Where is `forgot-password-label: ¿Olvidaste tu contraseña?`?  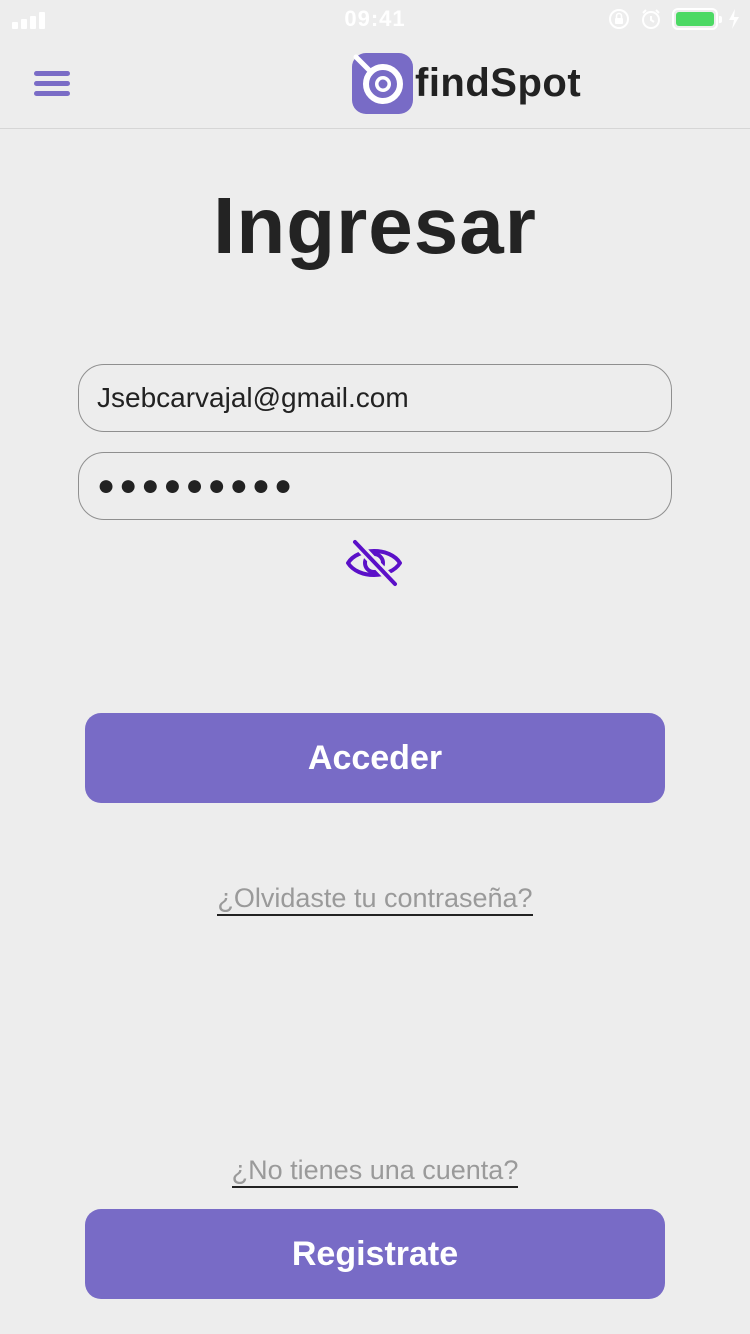
forgot-password-label: ¿Olvidaste tu contraseña? is located at coordinates (375, 899).